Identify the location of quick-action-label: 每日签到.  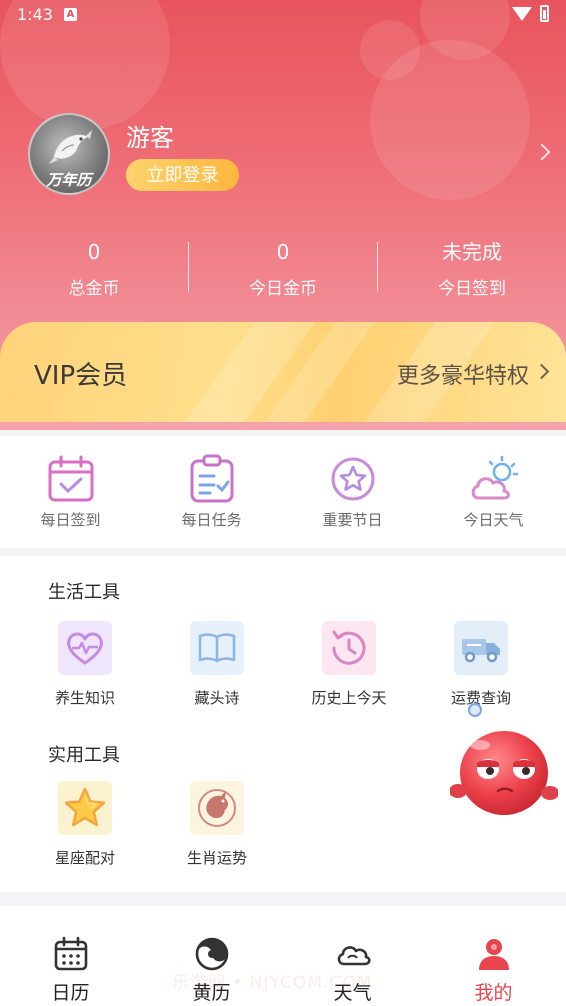
(70, 520).